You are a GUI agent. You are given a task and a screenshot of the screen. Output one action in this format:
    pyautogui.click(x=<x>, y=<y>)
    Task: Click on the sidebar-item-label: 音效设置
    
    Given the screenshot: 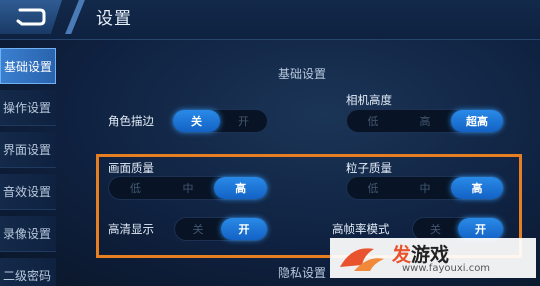 What is the action you would take?
    pyautogui.click(x=27, y=192)
    